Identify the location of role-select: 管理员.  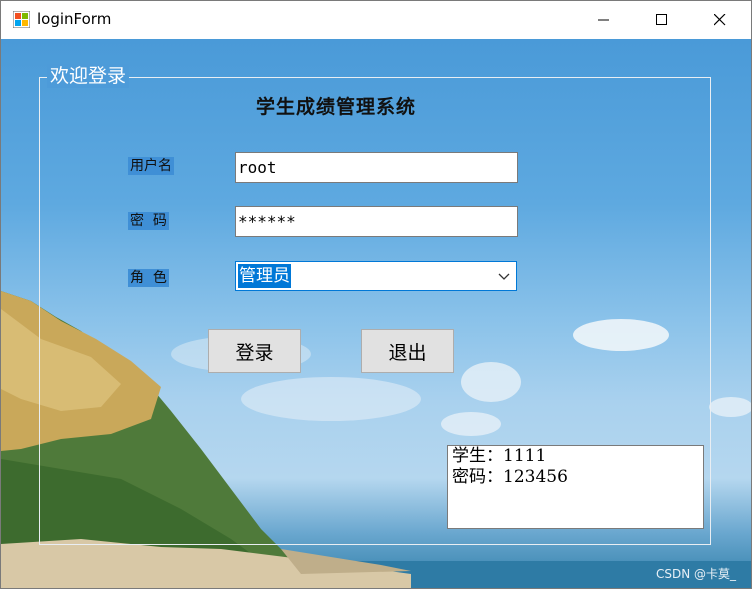
(376, 276).